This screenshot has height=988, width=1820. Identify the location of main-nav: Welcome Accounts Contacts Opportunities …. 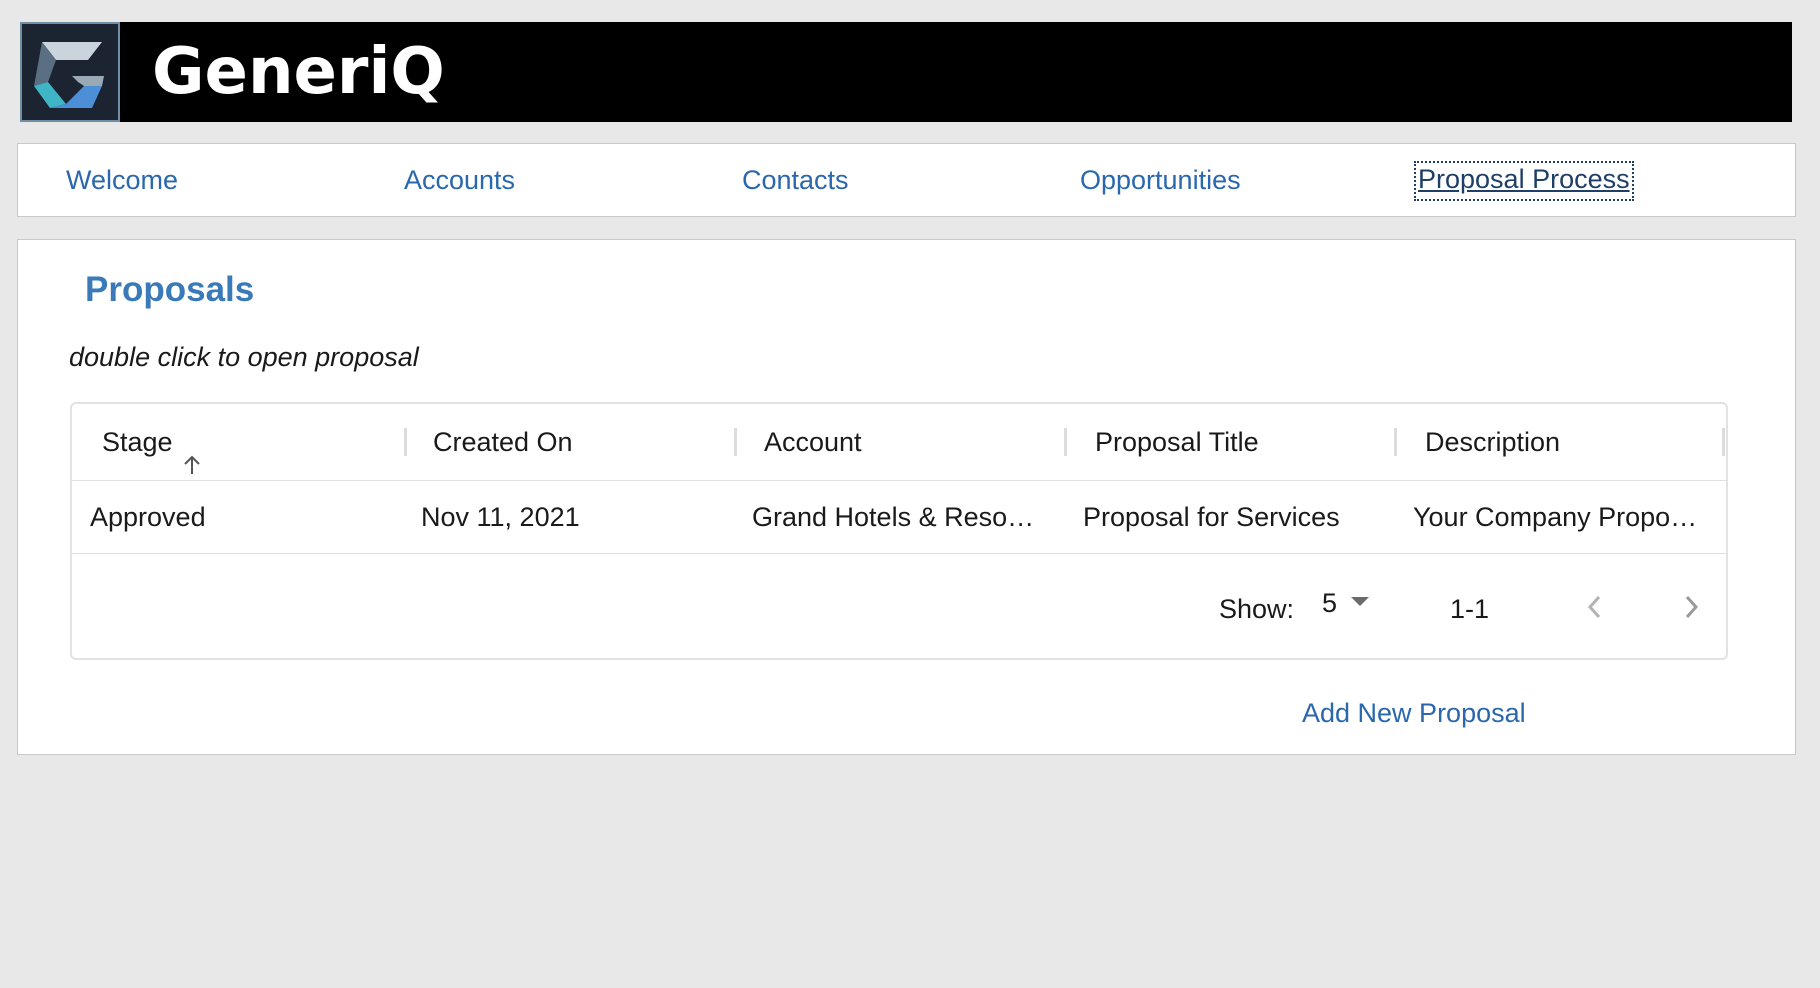
(906, 180).